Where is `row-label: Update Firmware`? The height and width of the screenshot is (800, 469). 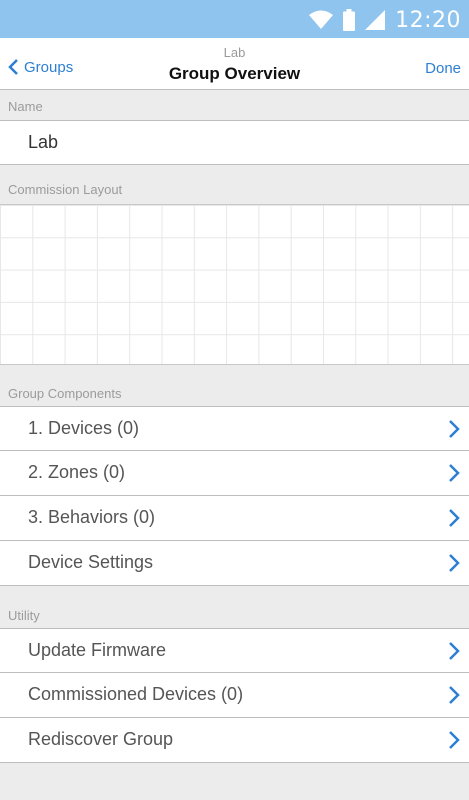 row-label: Update Firmware is located at coordinates (97, 650).